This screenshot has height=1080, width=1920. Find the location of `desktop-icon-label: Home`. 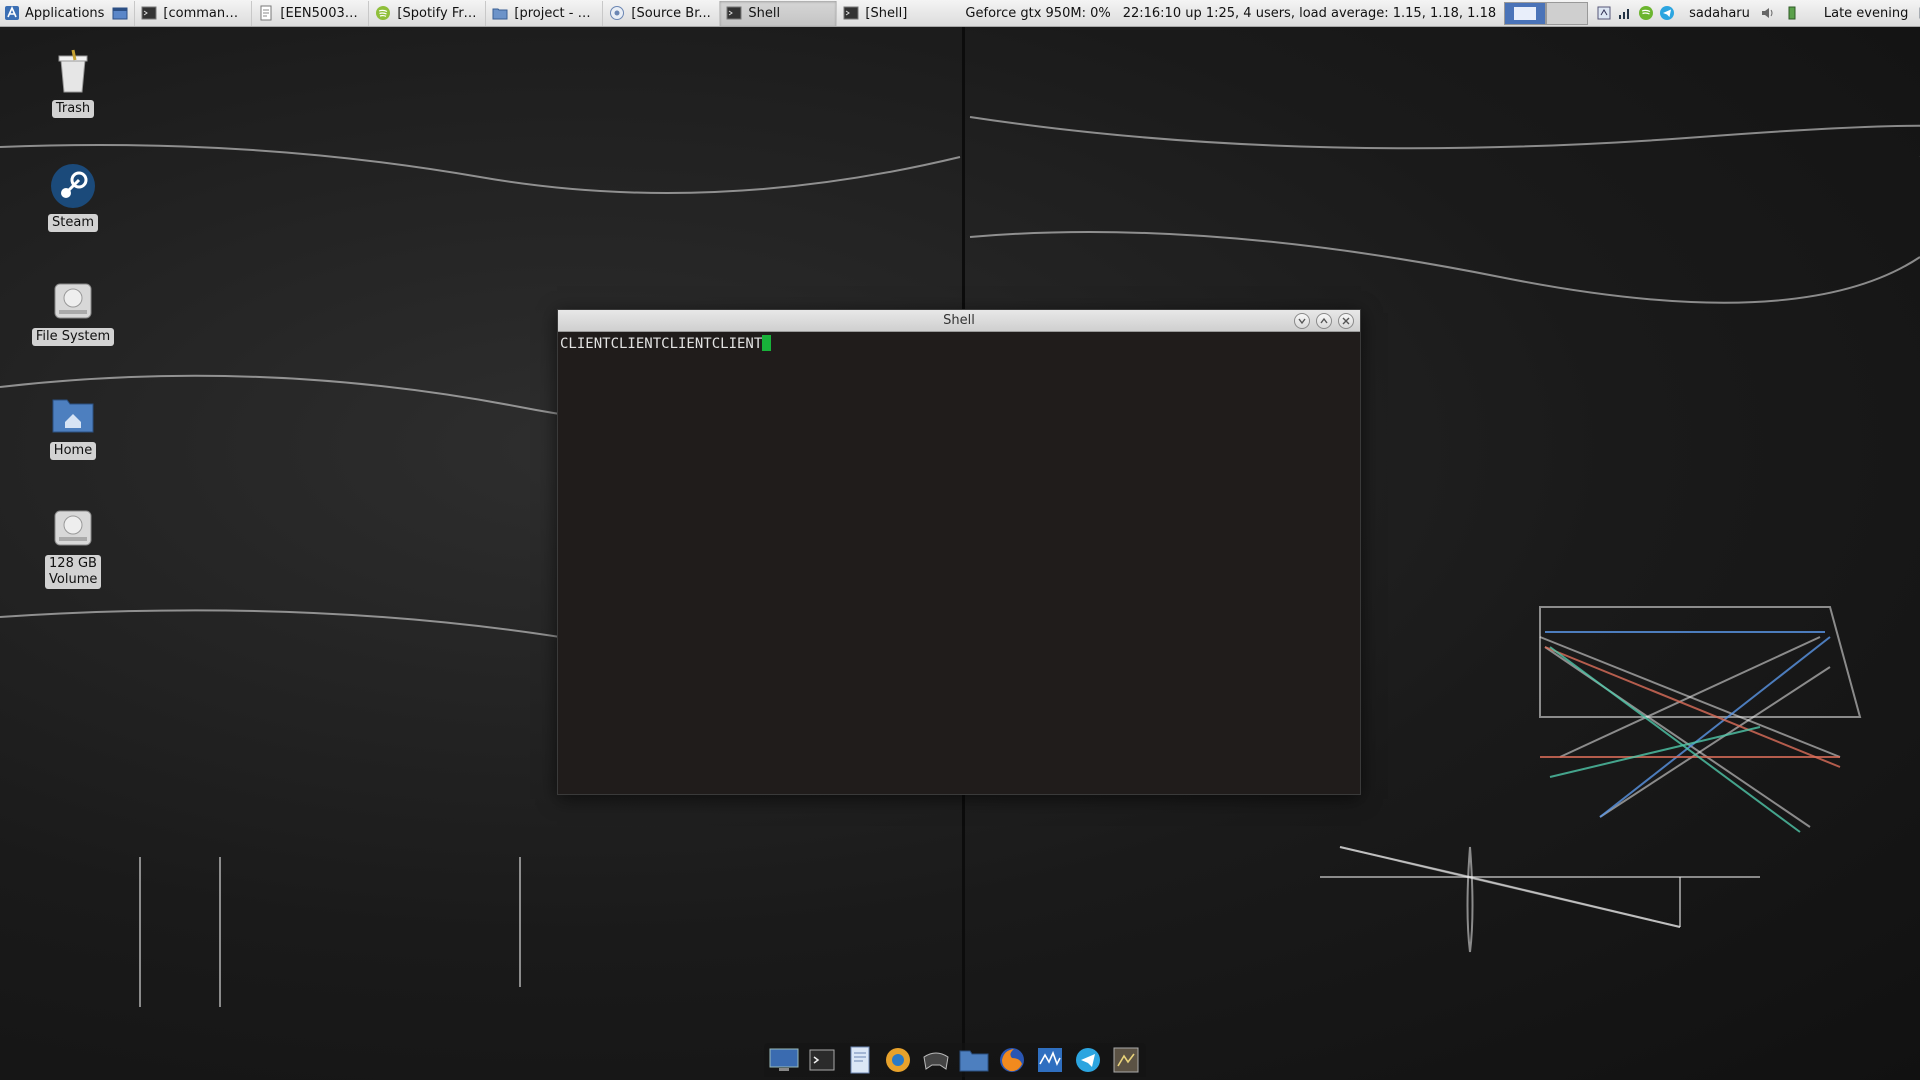

desktop-icon-label: Home is located at coordinates (73, 451).